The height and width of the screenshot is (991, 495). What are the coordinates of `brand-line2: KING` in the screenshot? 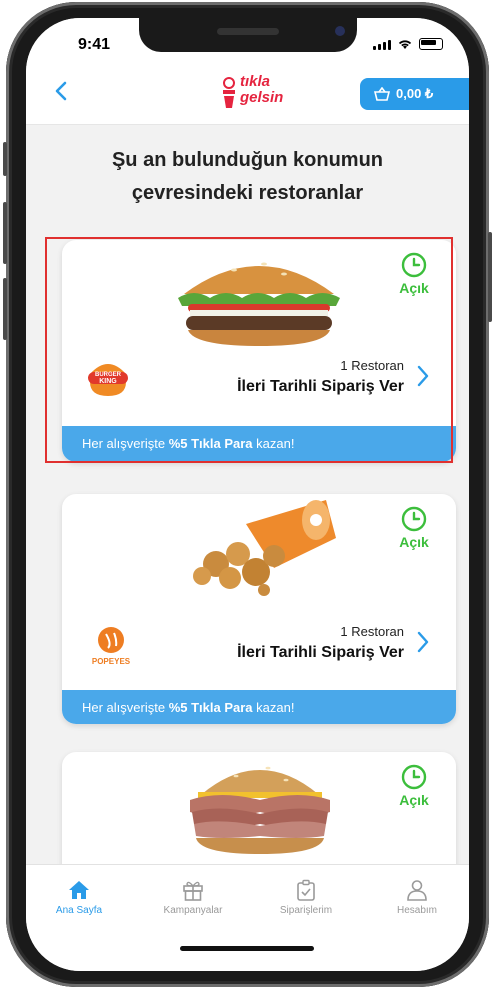 It's located at (108, 381).